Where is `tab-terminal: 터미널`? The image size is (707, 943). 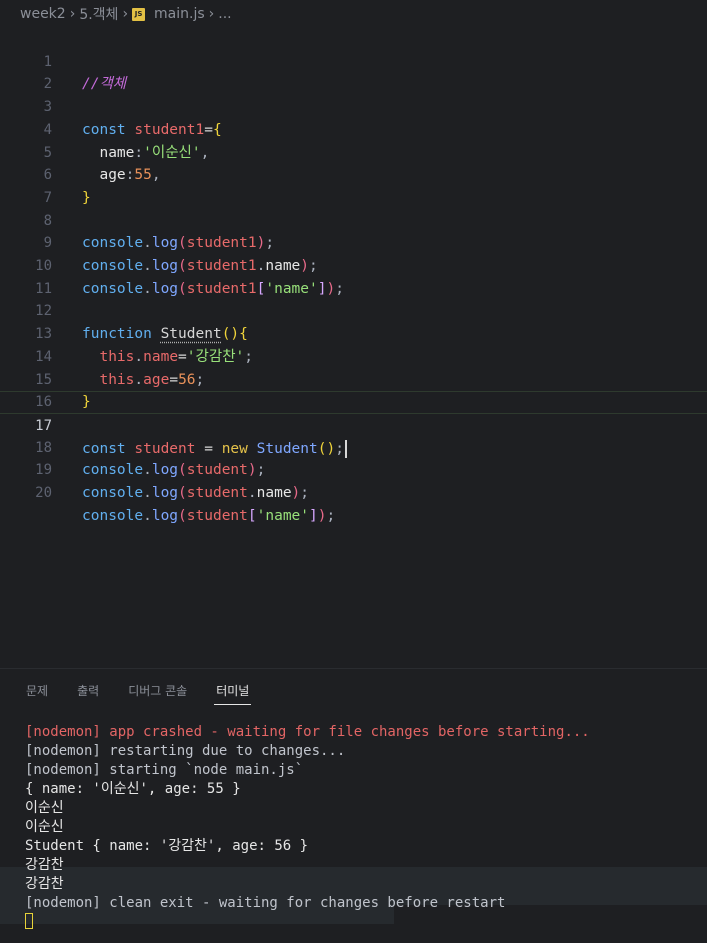
tab-terminal: 터미널 is located at coordinates (233, 691).